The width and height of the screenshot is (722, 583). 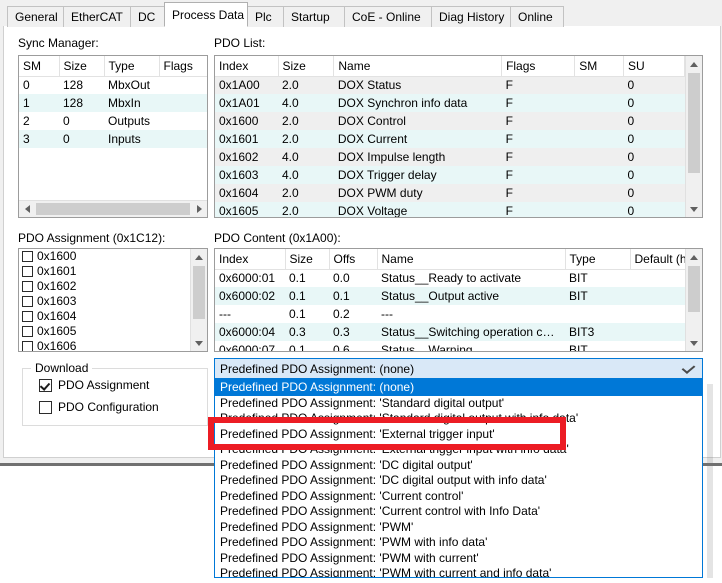 I want to click on list-item: 0x1604, so click(x=104, y=316).